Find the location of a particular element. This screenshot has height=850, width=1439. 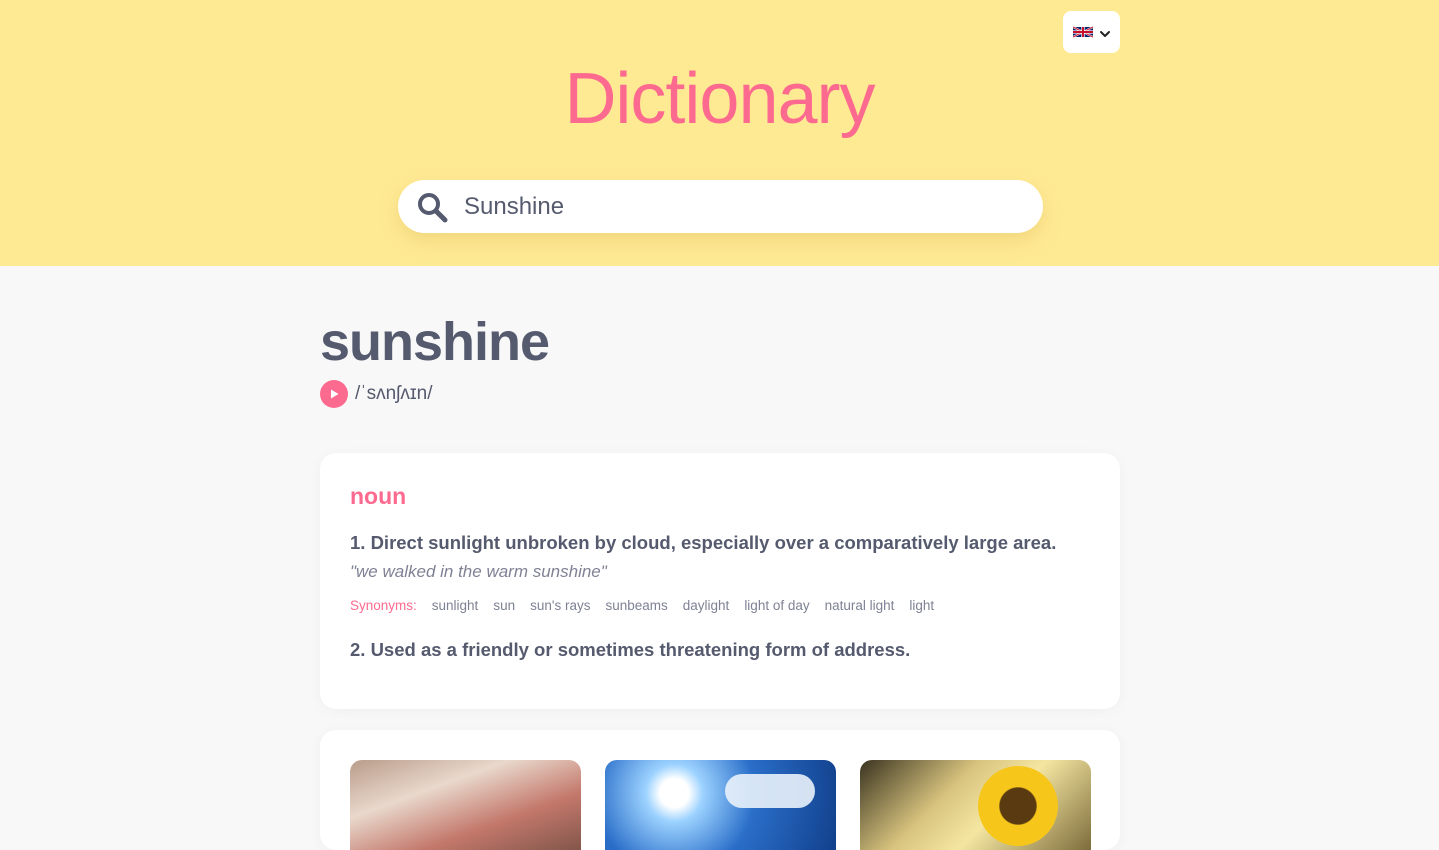

sunflower-image is located at coordinates (975, 805).